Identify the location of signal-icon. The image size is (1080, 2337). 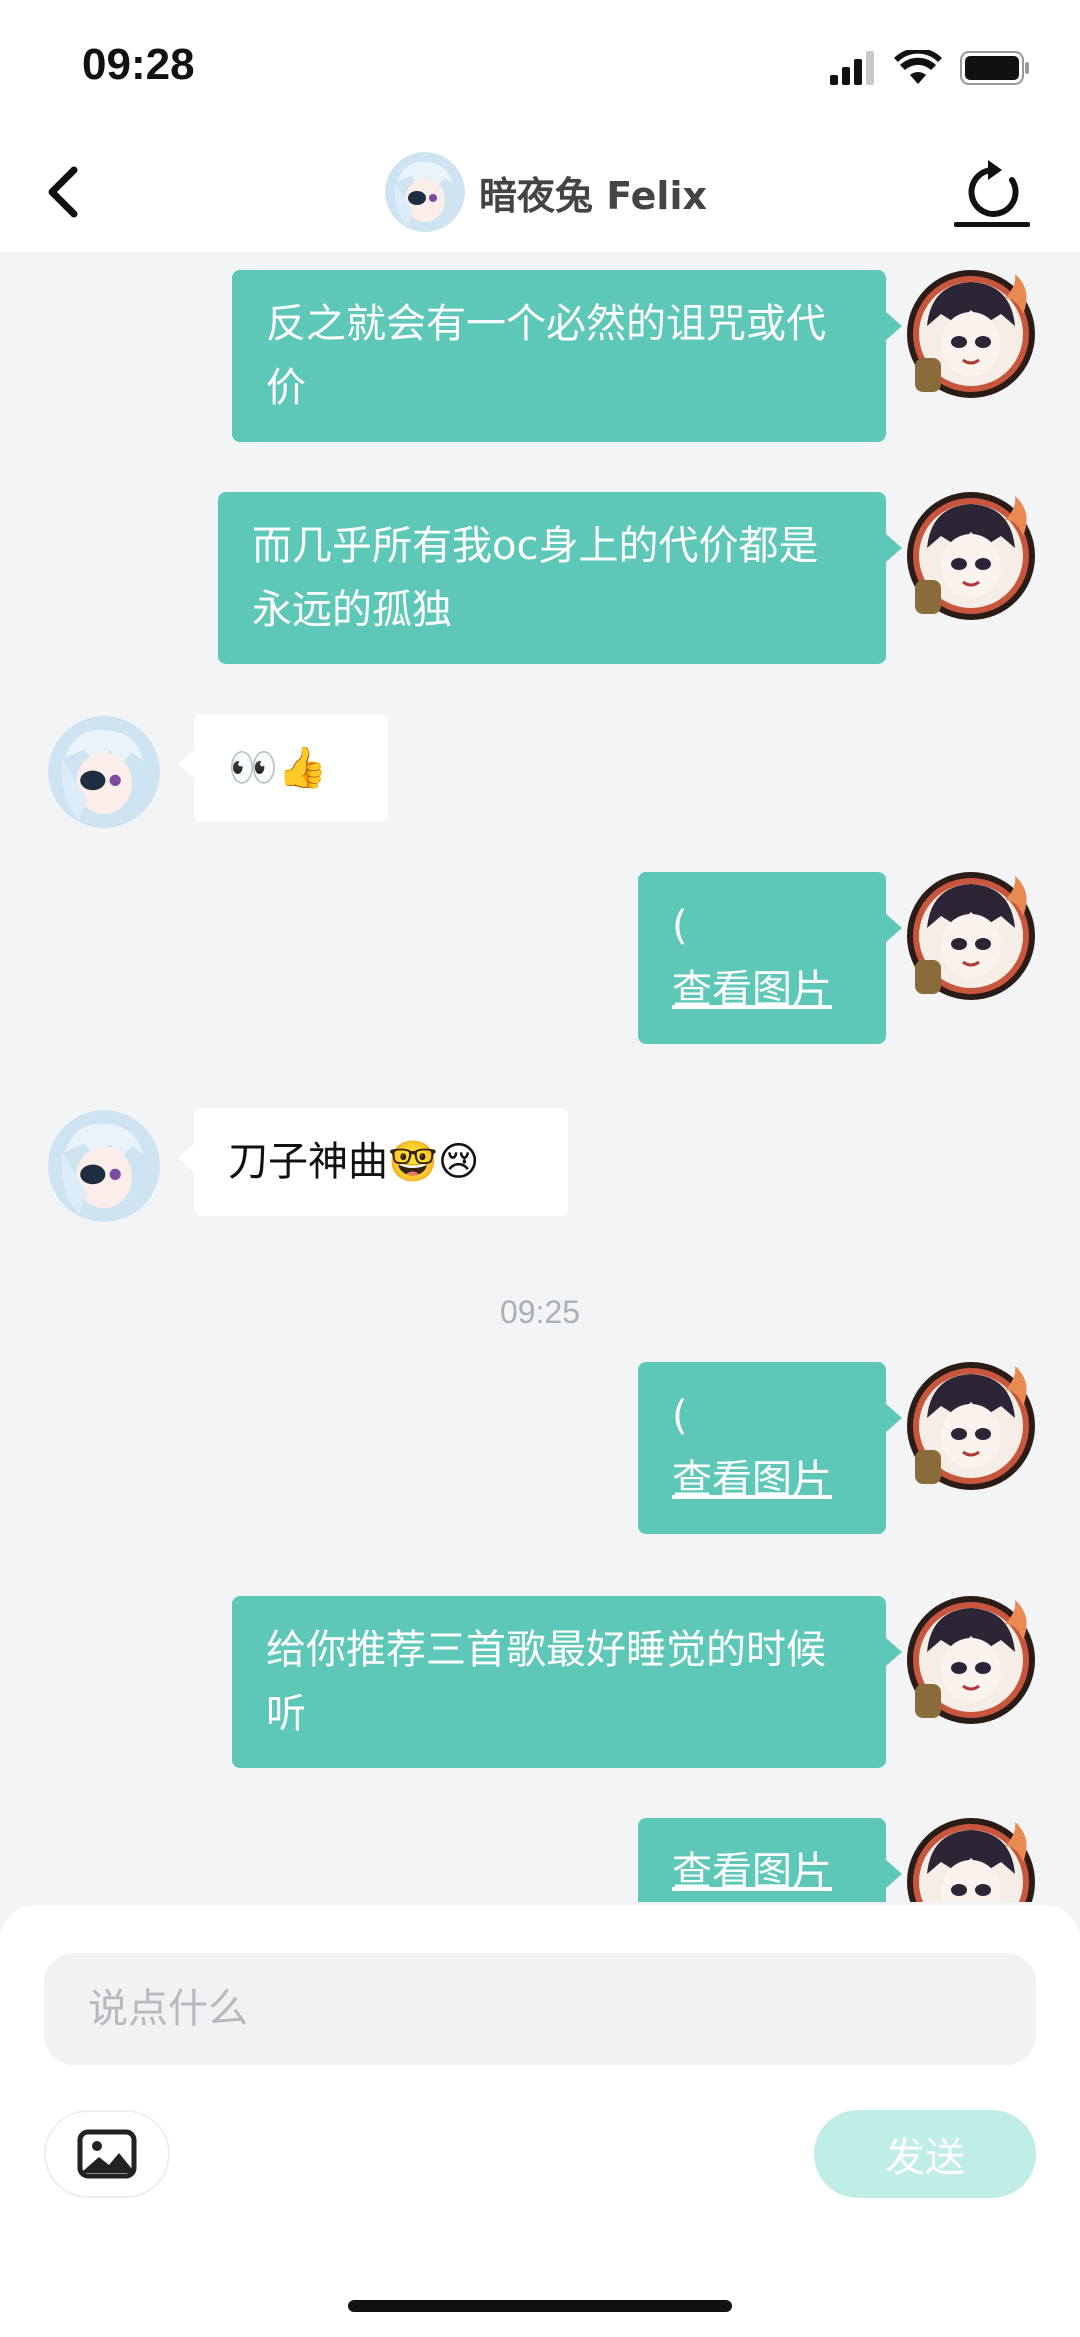
(852, 68).